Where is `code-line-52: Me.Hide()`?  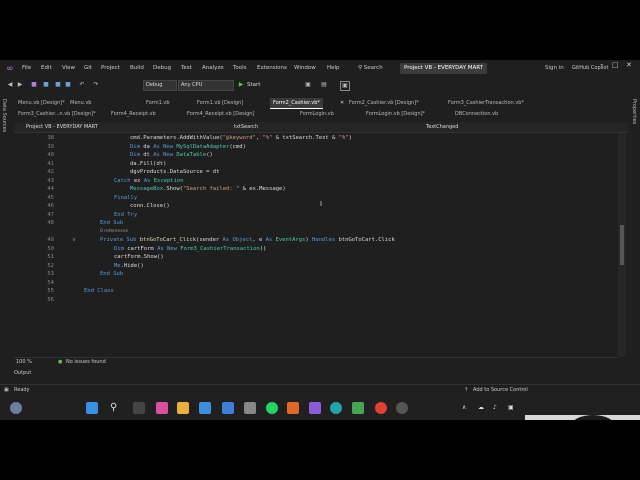 code-line-52: Me.Hide() is located at coordinates (129, 265).